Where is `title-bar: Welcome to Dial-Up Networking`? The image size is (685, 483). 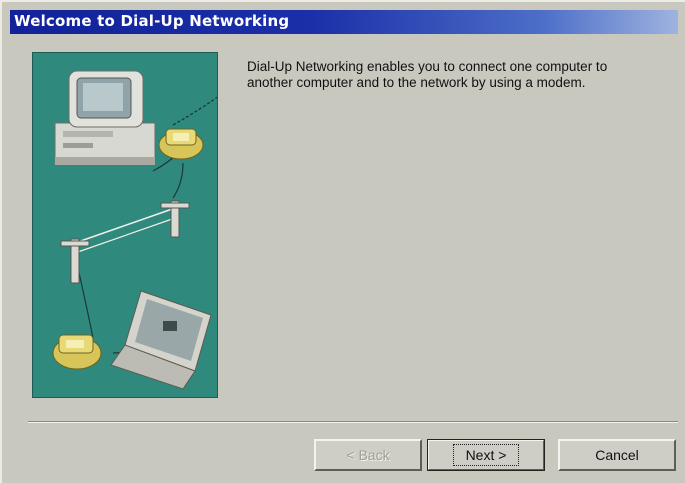
title-bar: Welcome to Dial-Up Networking is located at coordinates (344, 22).